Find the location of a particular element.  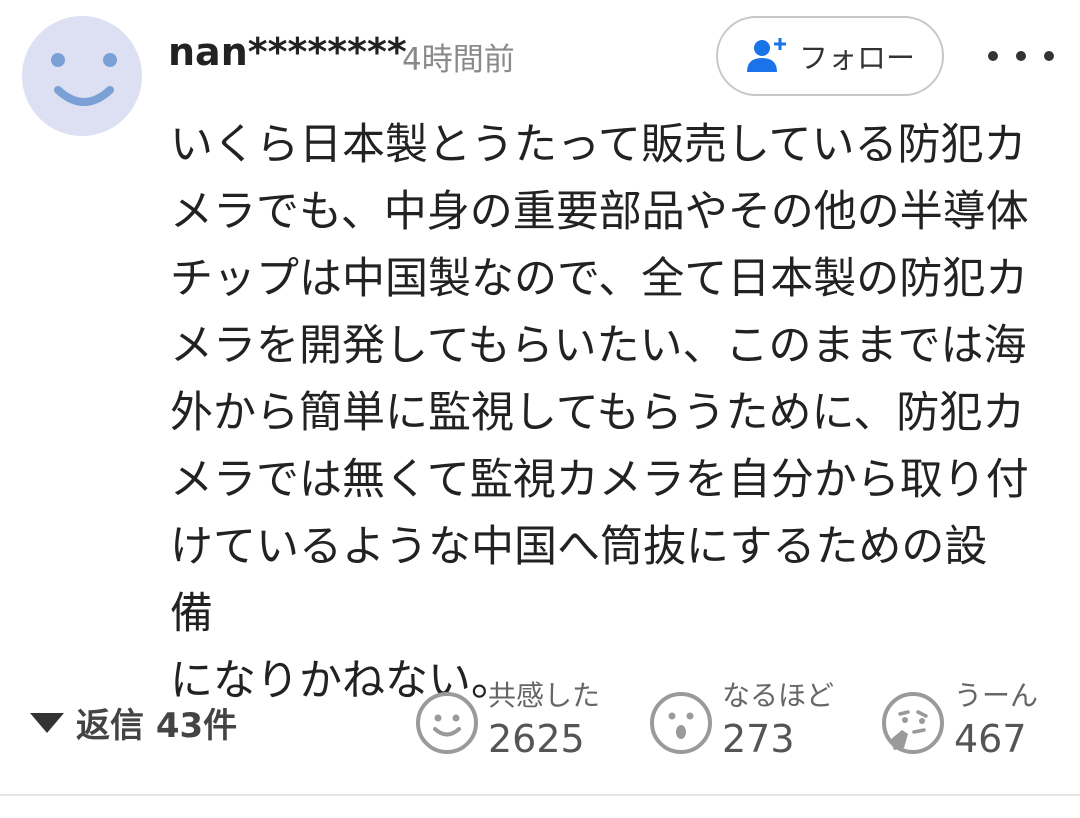

reaction-empathy: 共感した 2625 is located at coordinates (507, 723).